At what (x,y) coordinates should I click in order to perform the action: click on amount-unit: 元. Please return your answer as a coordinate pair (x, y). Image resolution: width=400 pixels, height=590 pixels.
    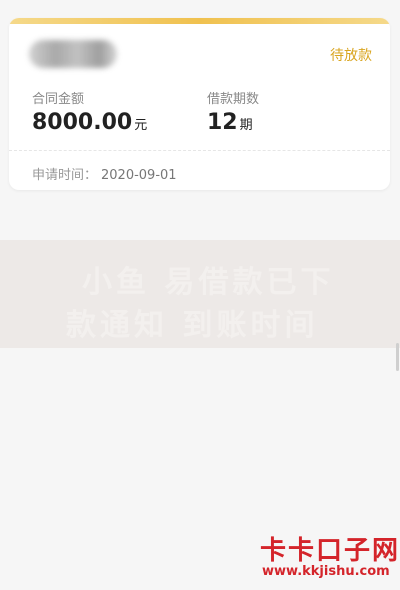
    Looking at the image, I should click on (141, 125).